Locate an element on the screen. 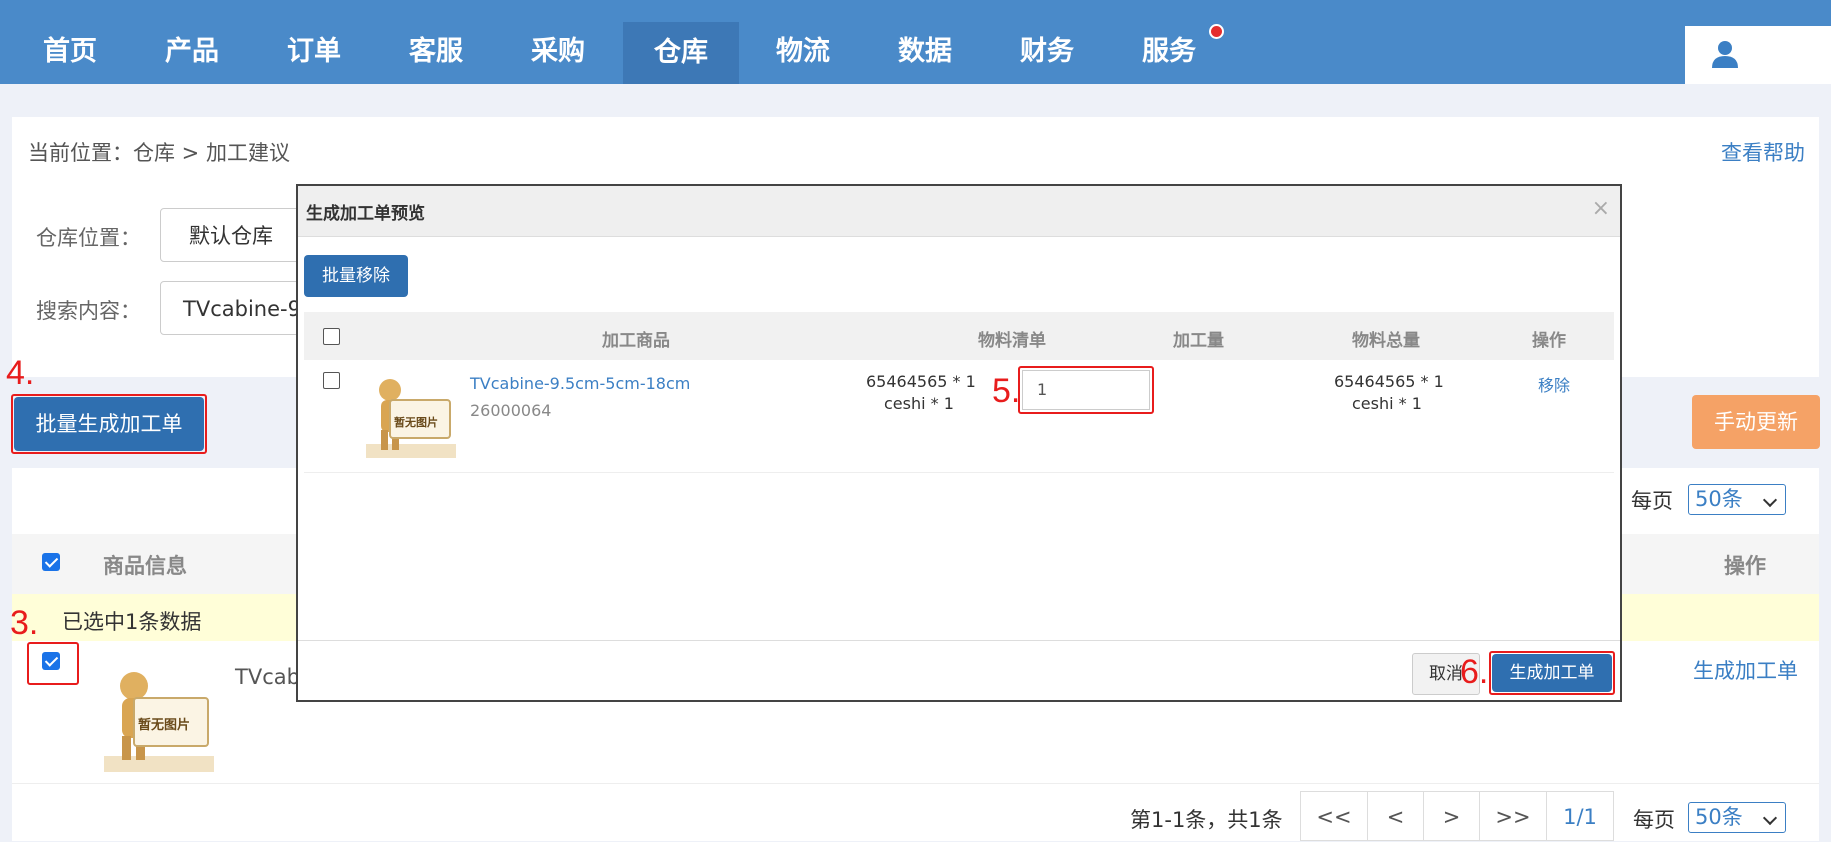  warehouse-label: 仓库位置： is located at coordinates (88, 238).